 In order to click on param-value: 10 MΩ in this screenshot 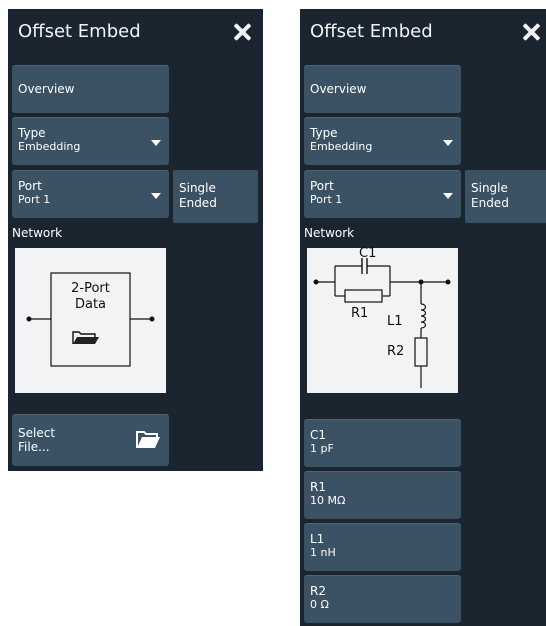, I will do `click(328, 500)`.